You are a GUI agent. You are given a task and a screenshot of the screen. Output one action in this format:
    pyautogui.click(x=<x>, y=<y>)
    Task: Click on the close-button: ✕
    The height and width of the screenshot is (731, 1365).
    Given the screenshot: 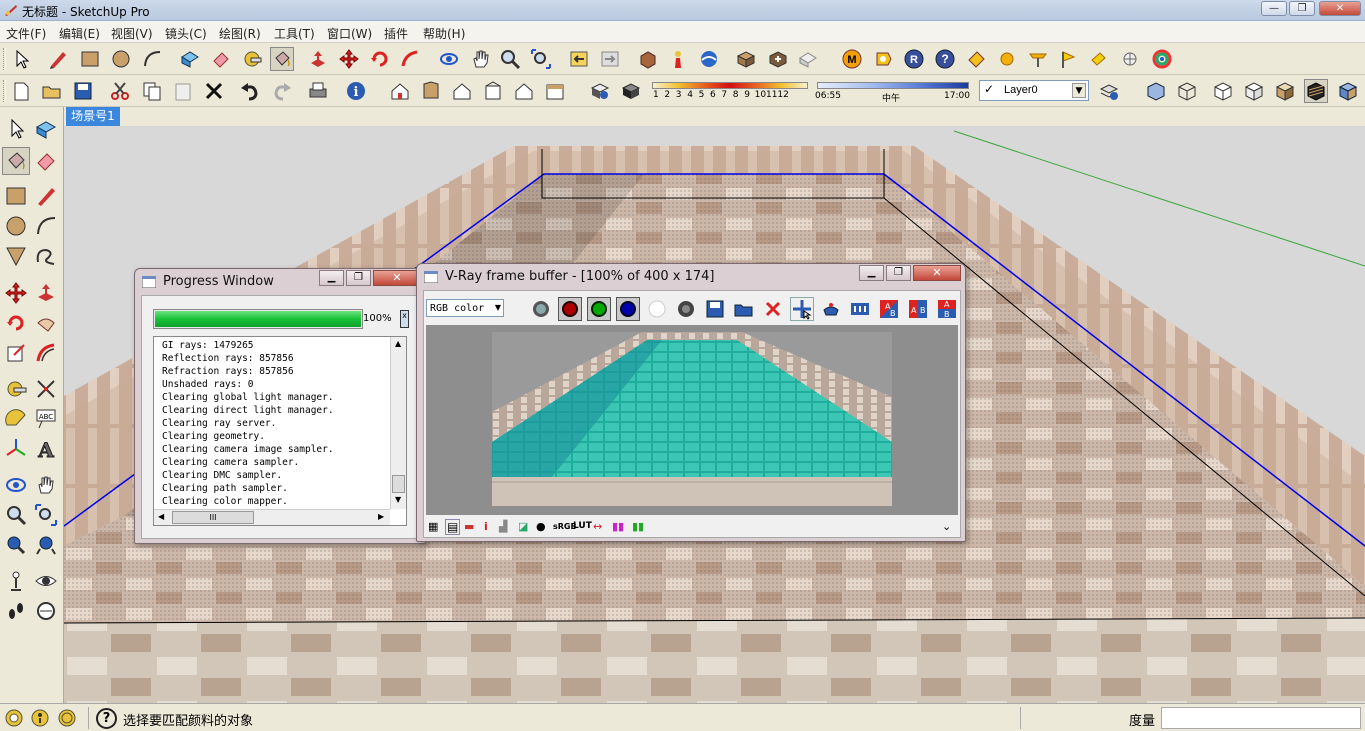 What is the action you would take?
    pyautogui.click(x=1340, y=8)
    